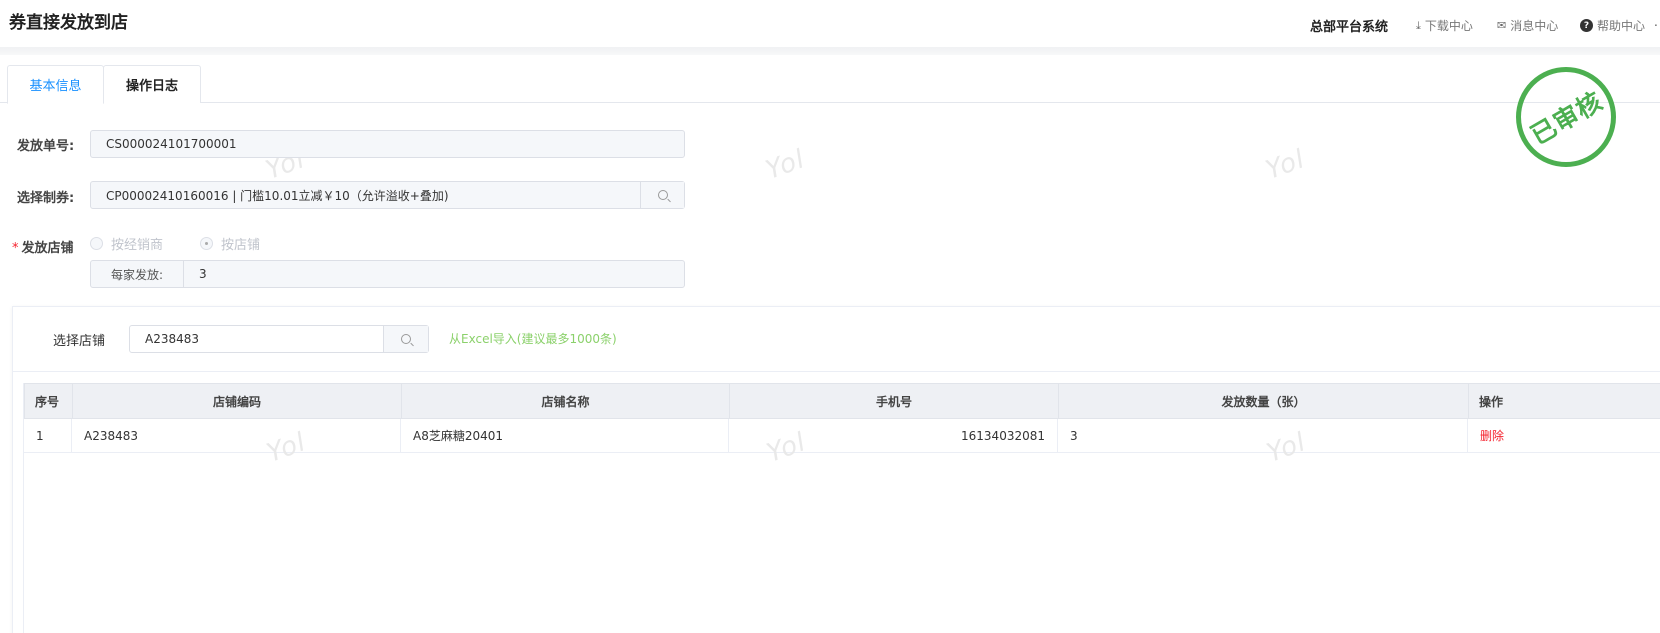 This screenshot has width=1660, height=633. I want to click on per-store-value: 3, so click(203, 274).